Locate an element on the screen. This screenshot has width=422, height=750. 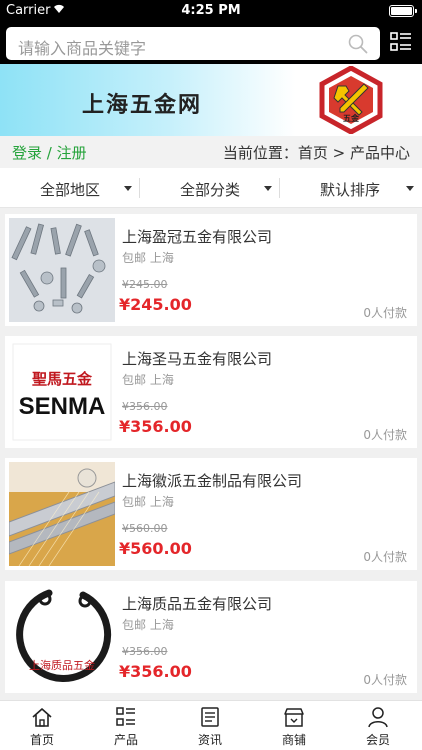
filter-sort-label: 默认排序 is located at coordinates (350, 190).